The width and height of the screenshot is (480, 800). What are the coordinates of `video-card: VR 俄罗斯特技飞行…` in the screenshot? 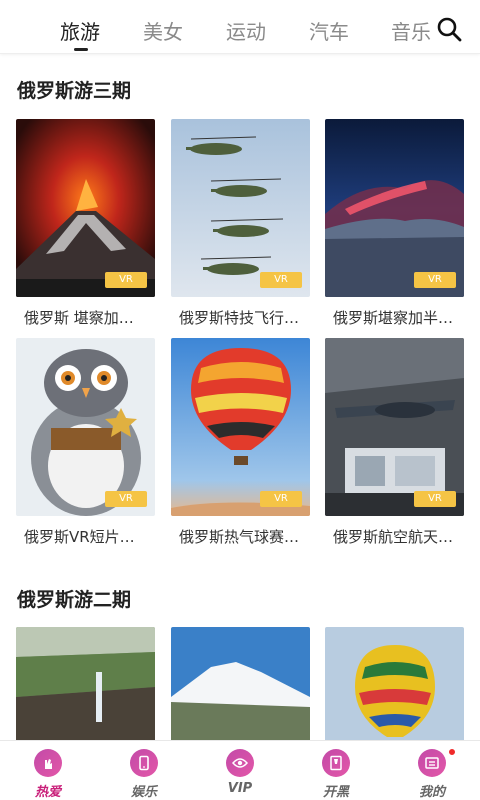 It's located at (240, 223).